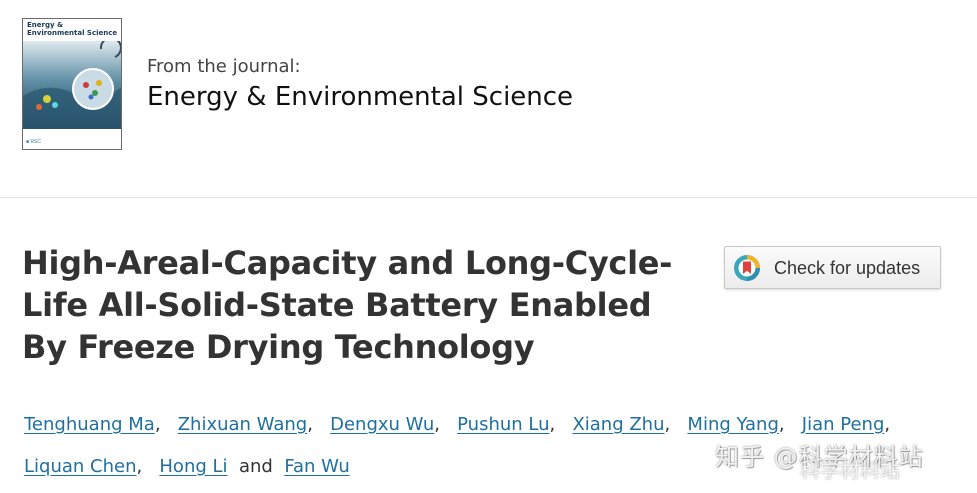  I want to click on cover-artwork, so click(72, 85).